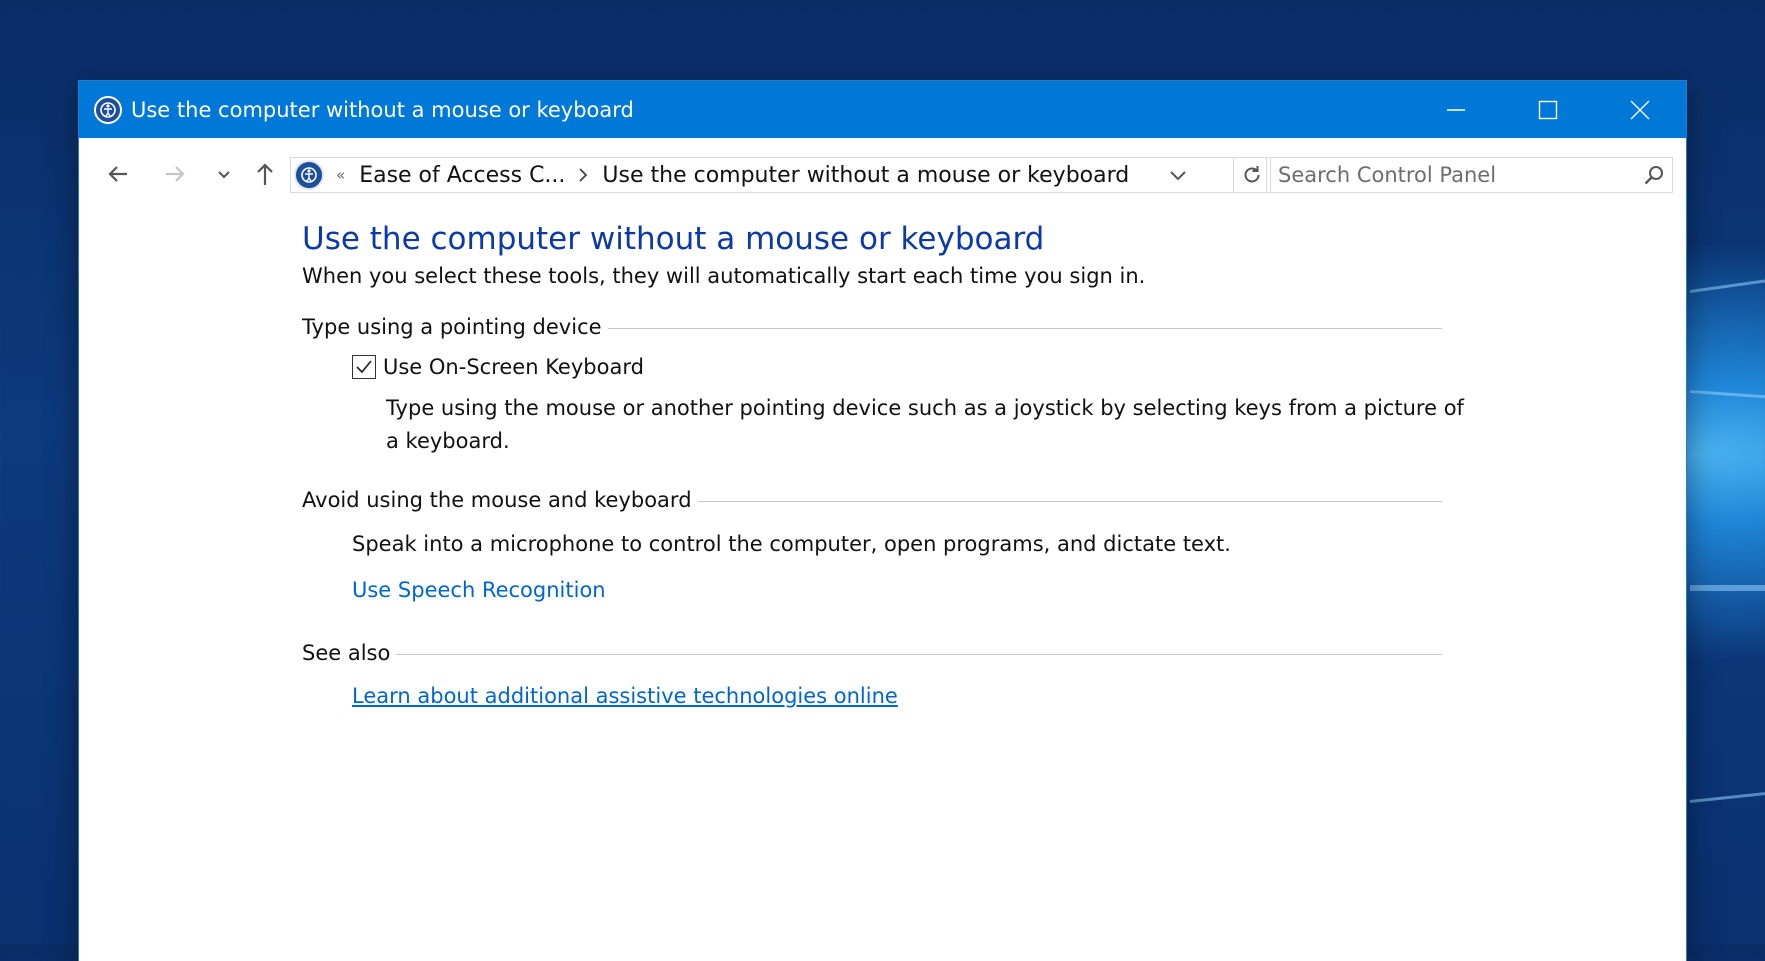 The image size is (1765, 961). I want to click on speech-recognition-link: Use Speech Recognition, so click(479, 590).